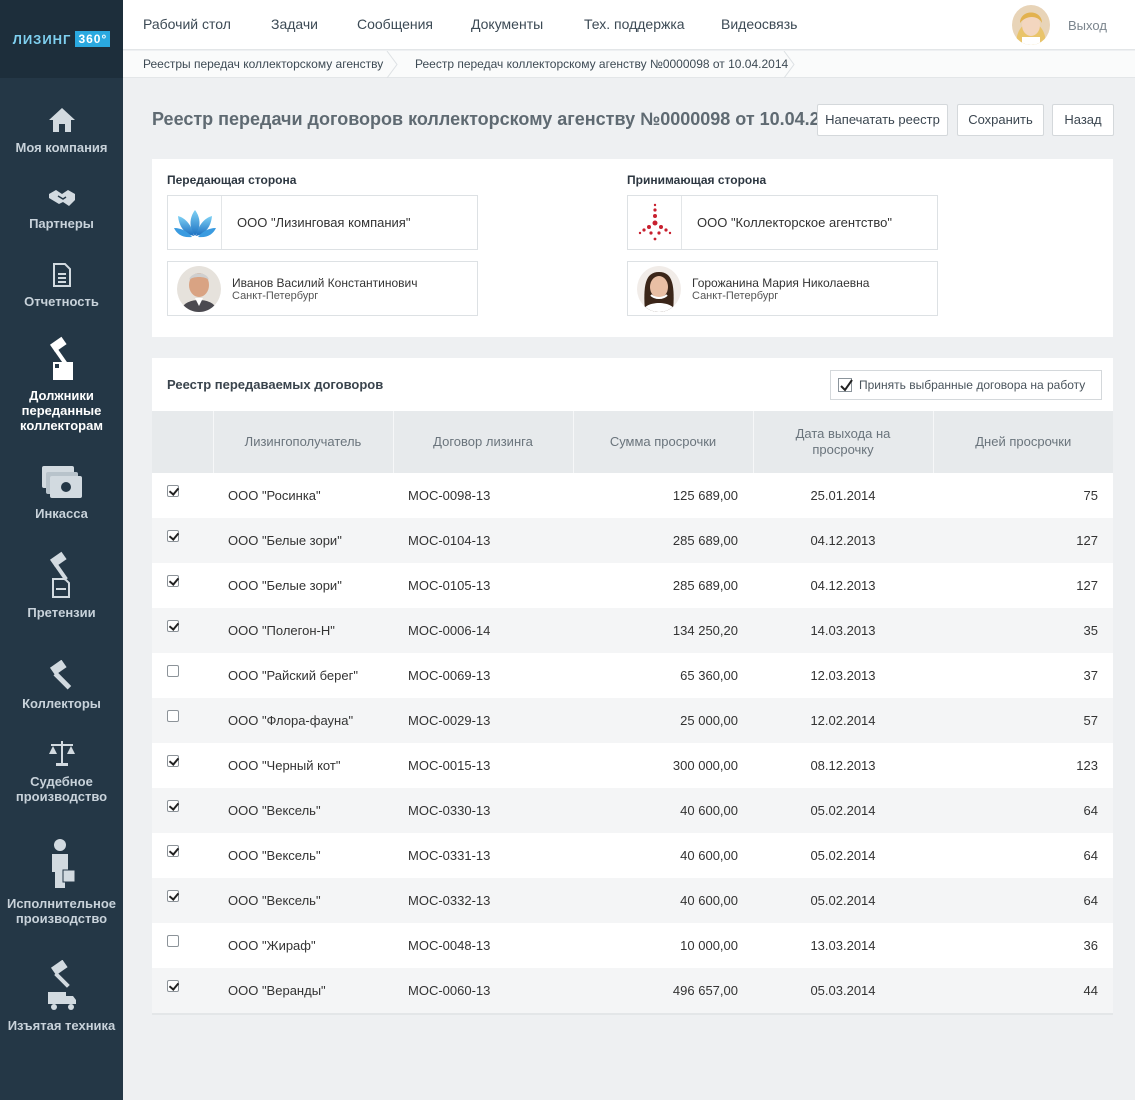  Describe the element at coordinates (303, 810) in the screenshot. I see `lessee-cell: ООО "Вексель"` at that location.